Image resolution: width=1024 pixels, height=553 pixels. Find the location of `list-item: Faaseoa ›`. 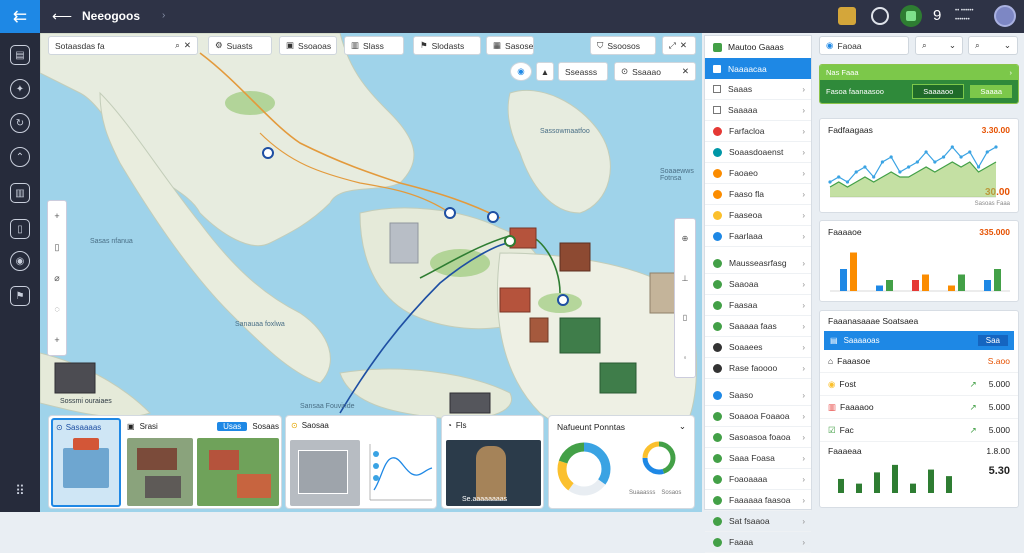

list-item: Faaseoa › is located at coordinates (758, 215).